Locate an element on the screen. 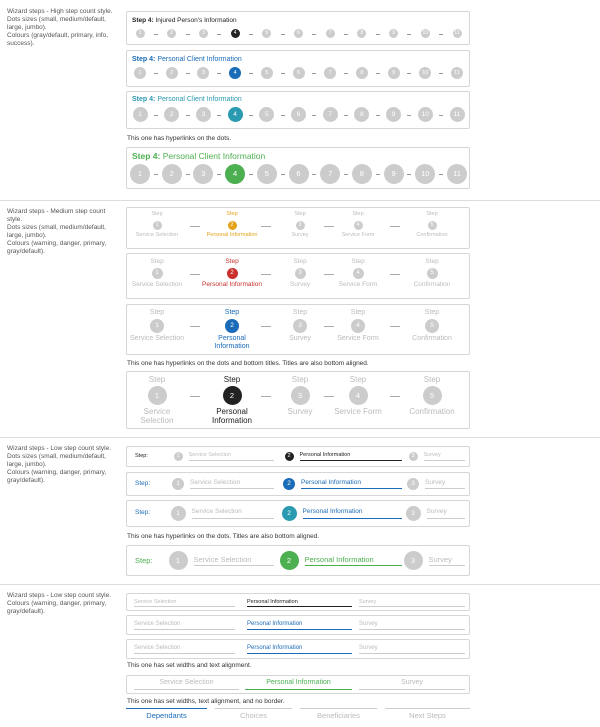  tab-dependants: Dependants is located at coordinates (166, 715).